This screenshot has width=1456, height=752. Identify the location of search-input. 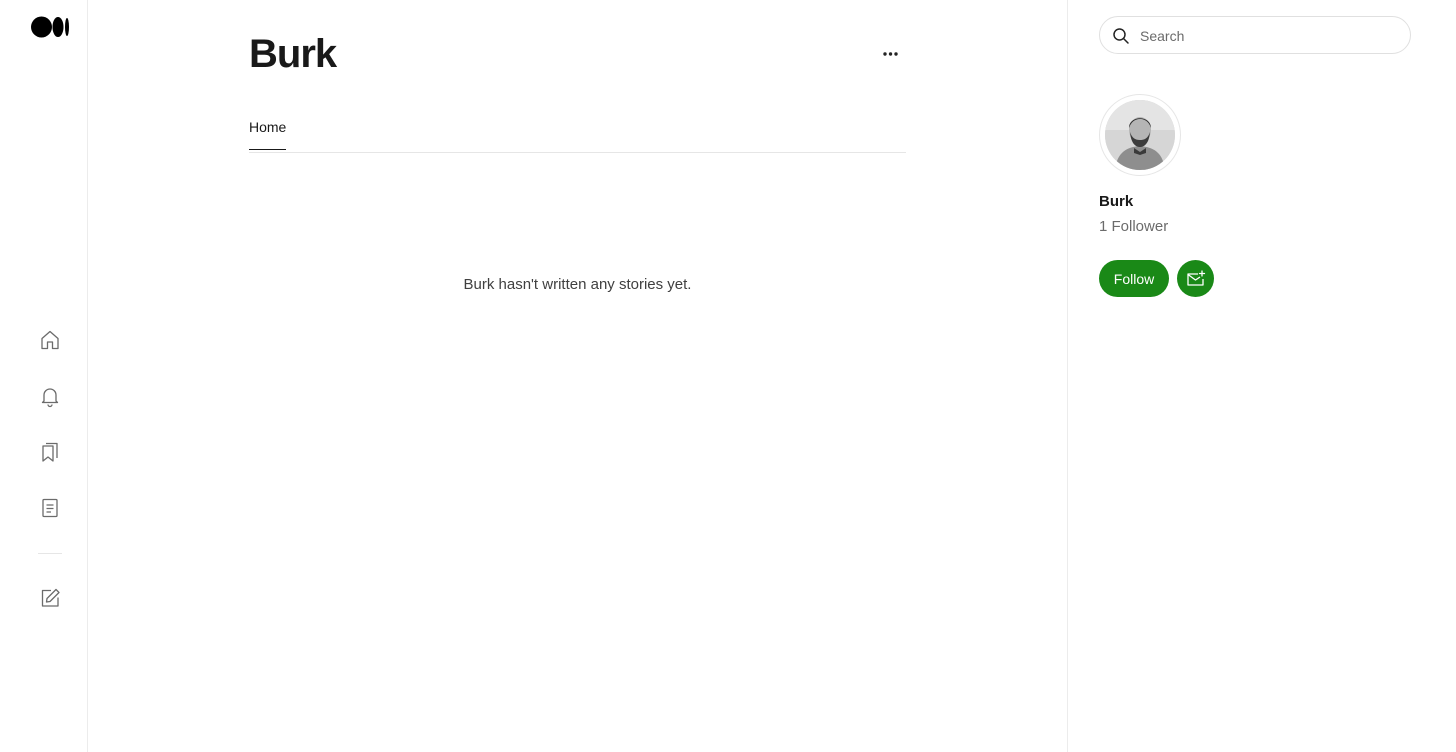
(1270, 36).